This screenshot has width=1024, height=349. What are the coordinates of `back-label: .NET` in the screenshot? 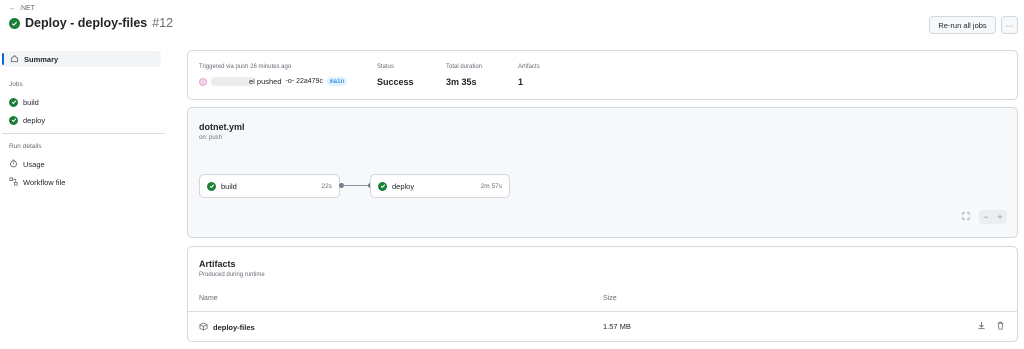 It's located at (27, 8).